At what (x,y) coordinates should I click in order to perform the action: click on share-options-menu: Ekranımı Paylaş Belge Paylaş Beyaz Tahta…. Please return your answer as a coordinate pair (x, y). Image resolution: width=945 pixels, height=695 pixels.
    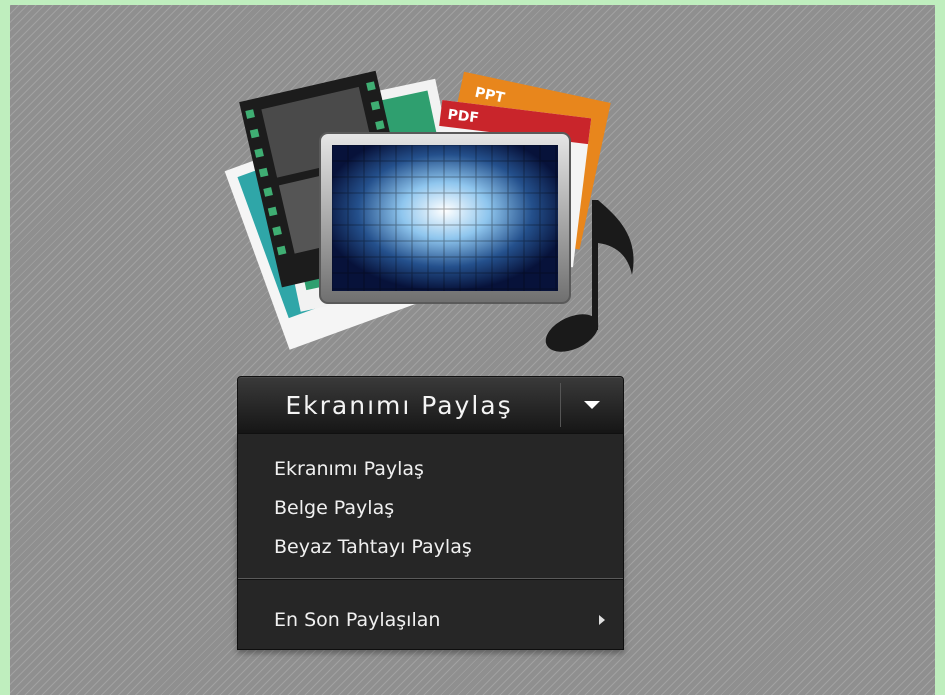
    Looking at the image, I should click on (430, 542).